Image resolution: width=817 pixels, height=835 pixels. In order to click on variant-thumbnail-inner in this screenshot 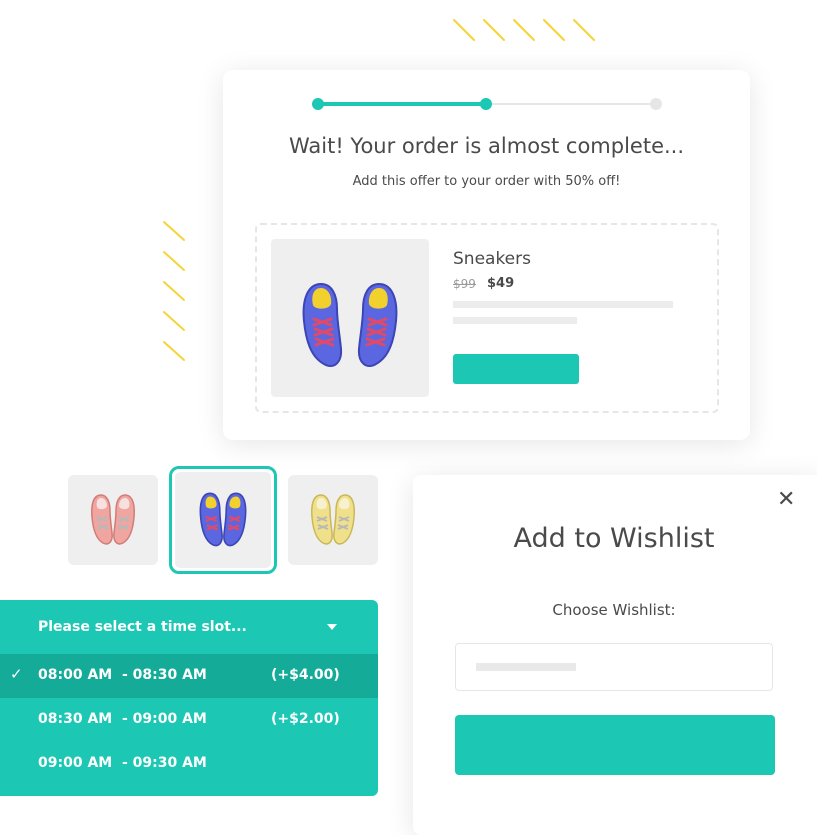, I will do `click(223, 520)`.